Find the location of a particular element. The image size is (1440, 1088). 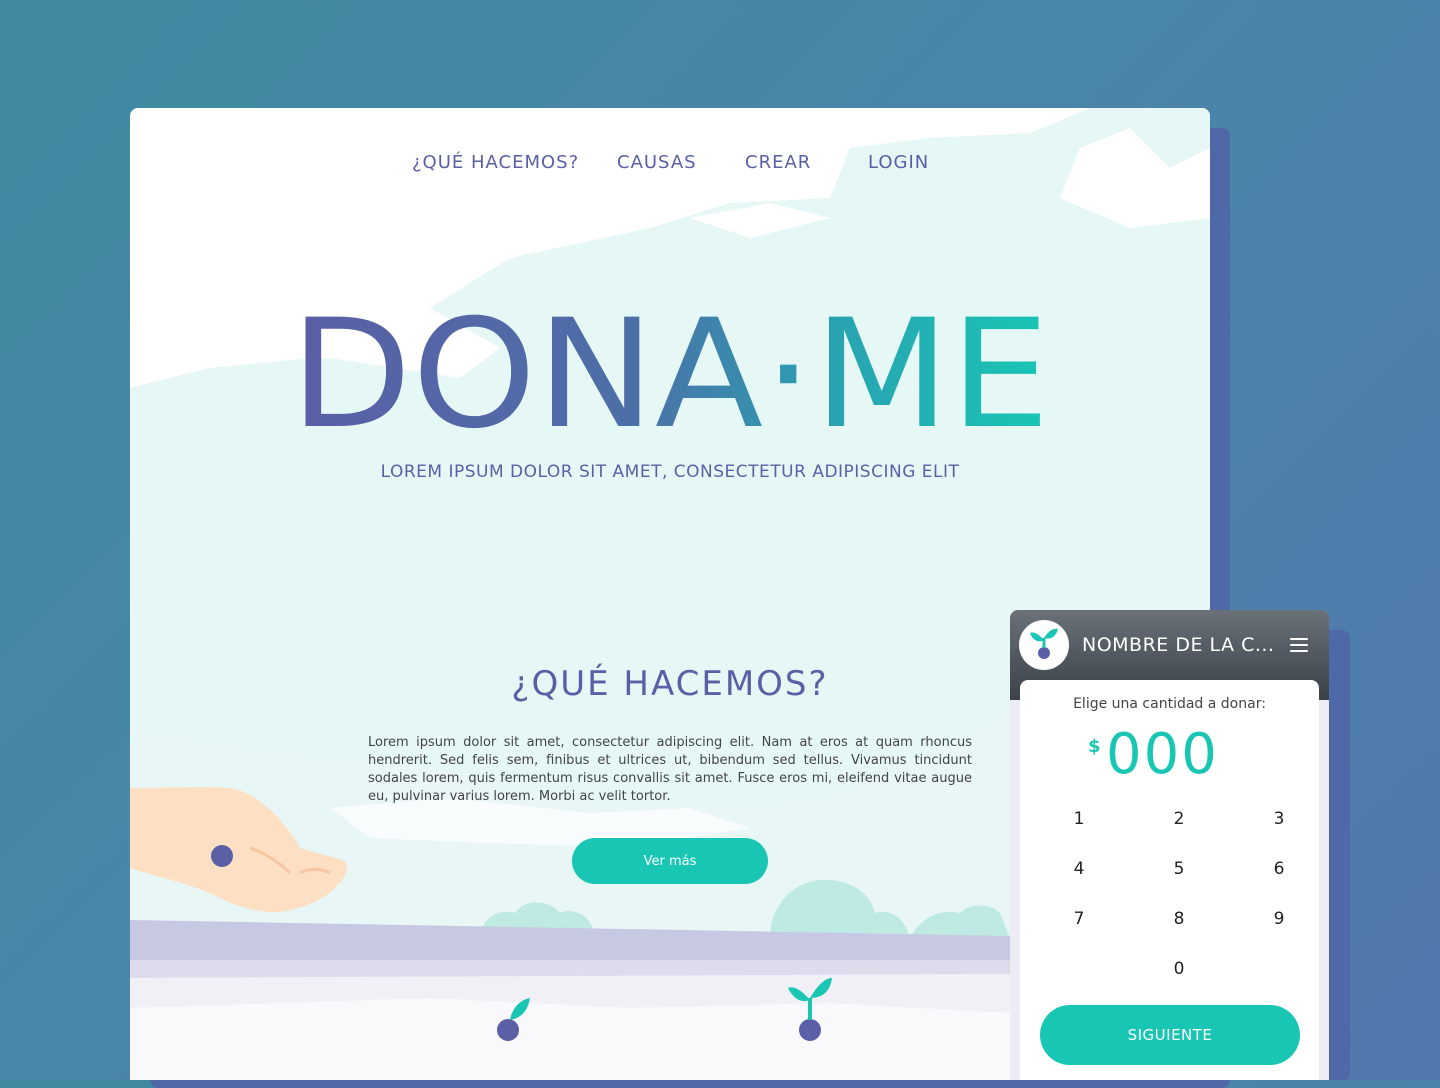

nav-login: LOGIN is located at coordinates (898, 162).